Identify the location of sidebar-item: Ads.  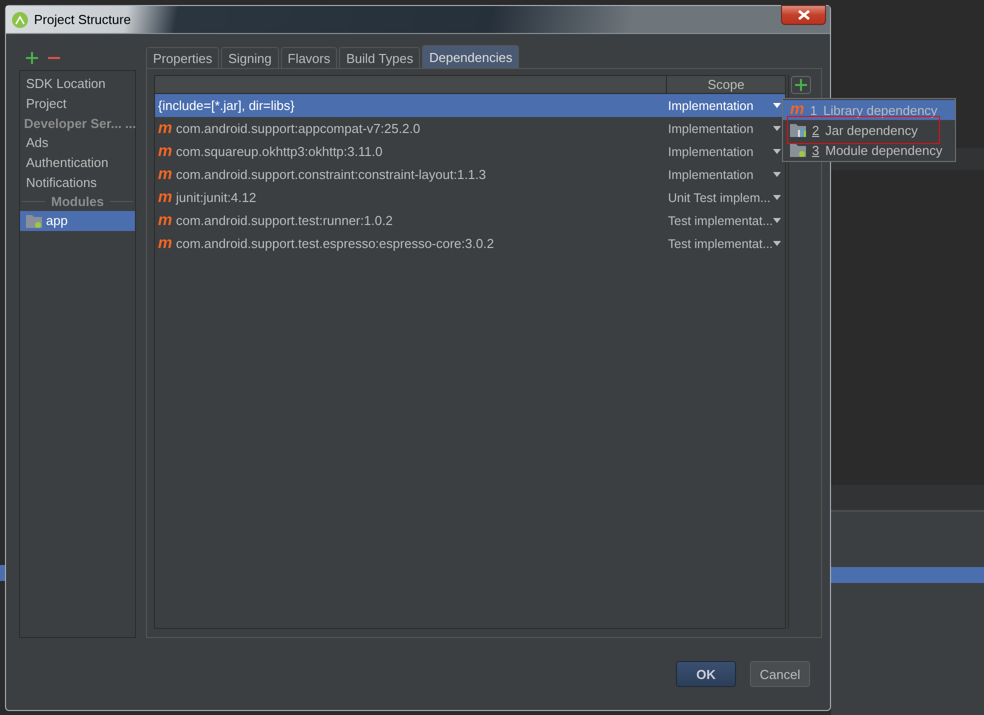
(77, 142).